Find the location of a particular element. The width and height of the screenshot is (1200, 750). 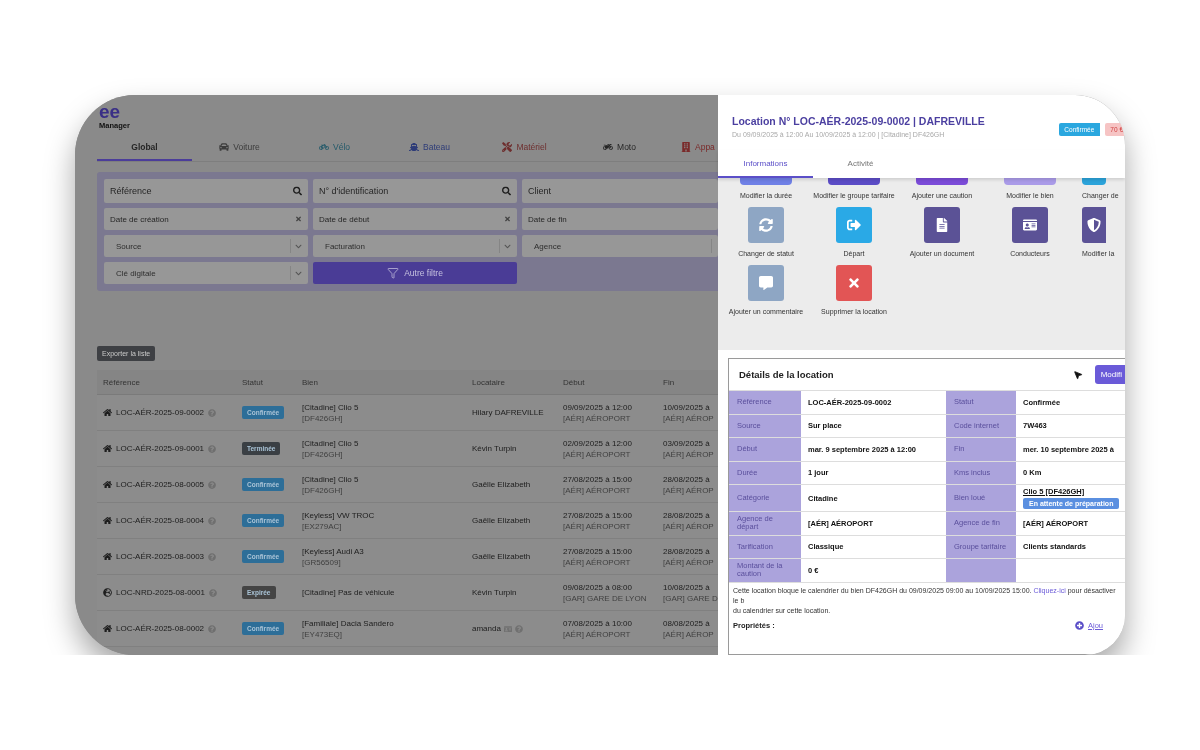

tenant-name: Kévin Turpin is located at coordinates (494, 449).